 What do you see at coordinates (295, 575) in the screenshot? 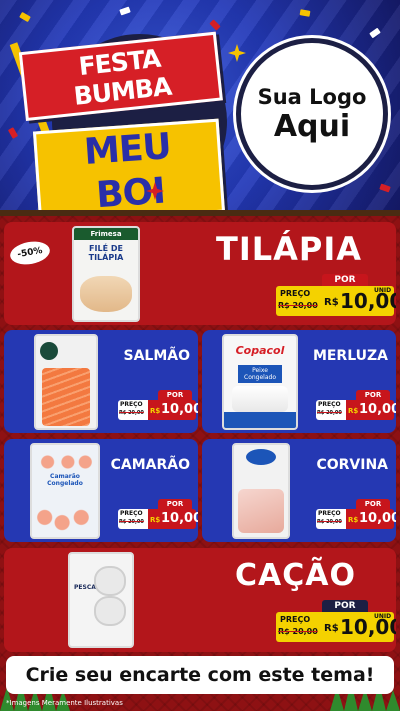
I see `product-name: CAÇÃO` at bounding box center [295, 575].